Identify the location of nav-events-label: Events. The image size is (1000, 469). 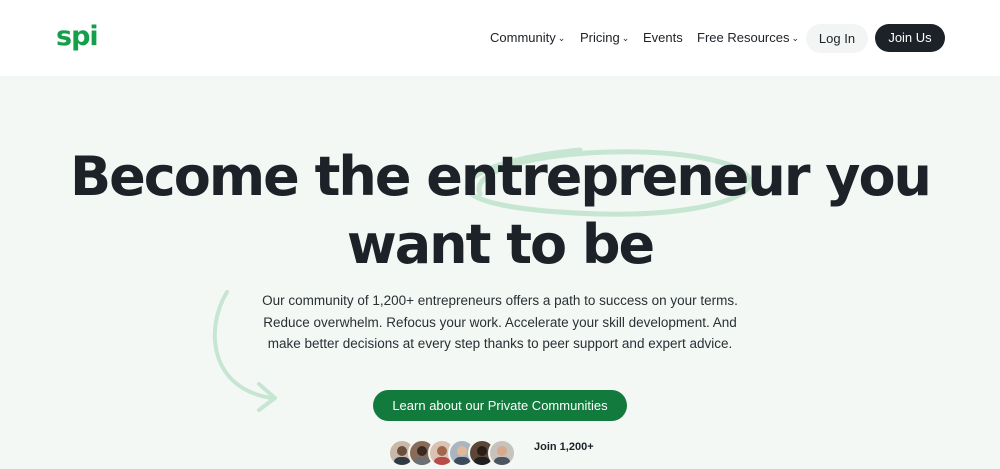
(663, 37).